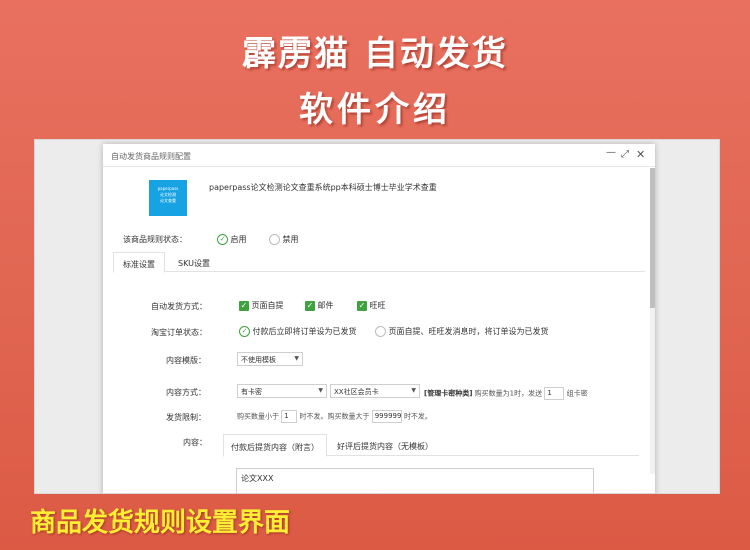  I want to click on auto-ship-email: ✓ 邮件, so click(319, 305).